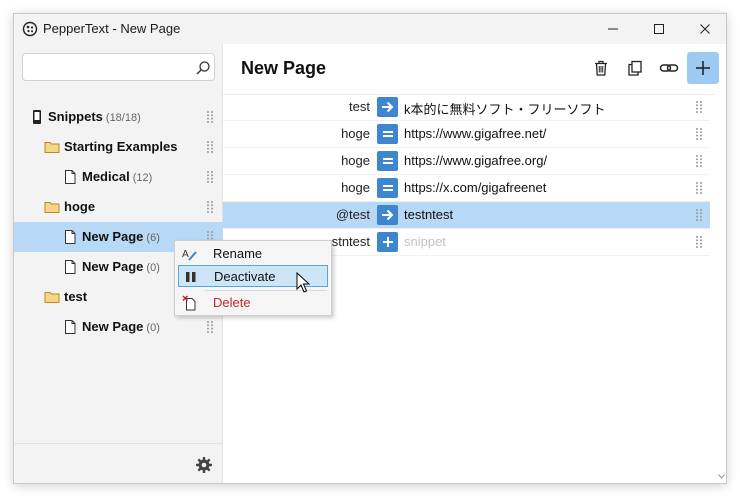  What do you see at coordinates (189, 303) in the screenshot?
I see `delete-page-icon` at bounding box center [189, 303].